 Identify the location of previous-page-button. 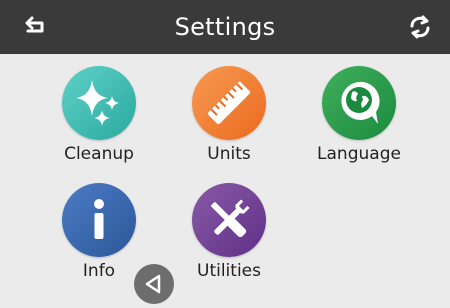
(154, 284).